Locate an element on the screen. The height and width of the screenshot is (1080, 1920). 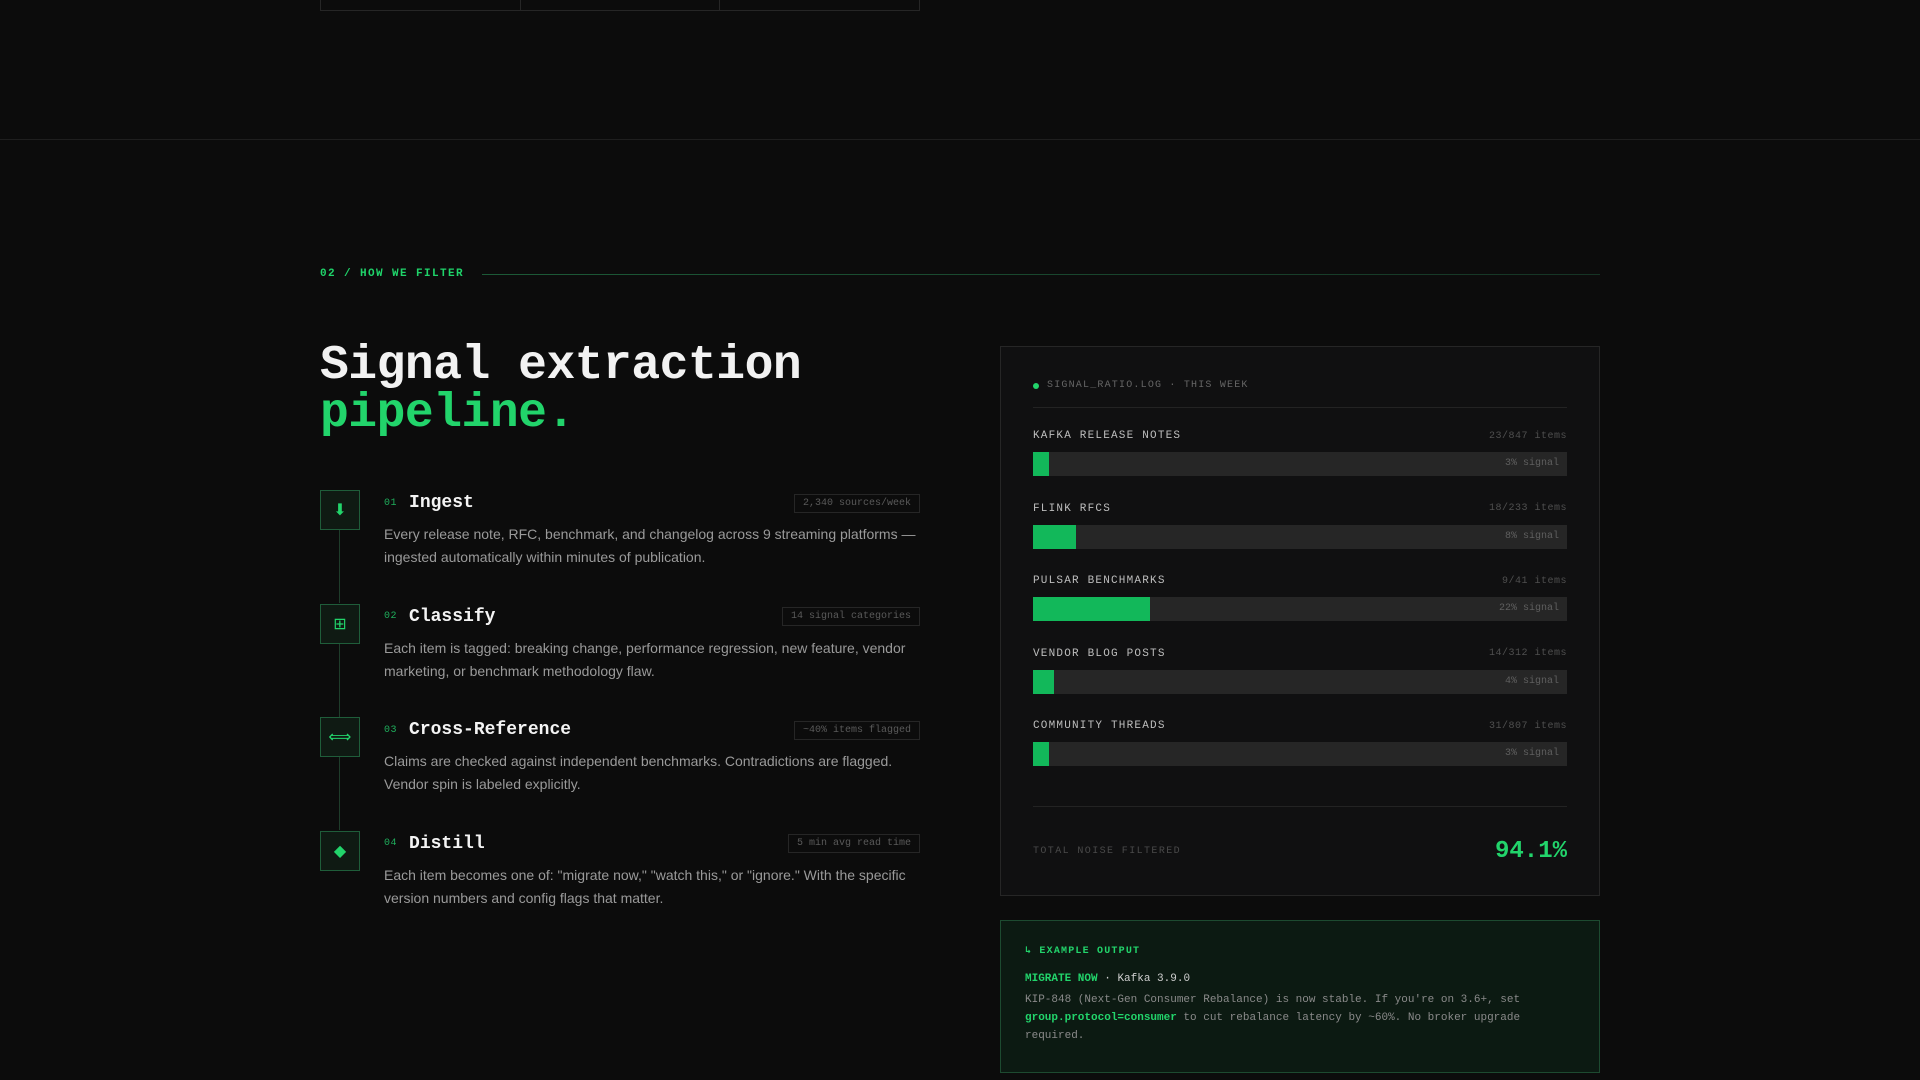
signal-row: FLINK RFCS 18/233 items 8% signal is located at coordinates (1300, 537).